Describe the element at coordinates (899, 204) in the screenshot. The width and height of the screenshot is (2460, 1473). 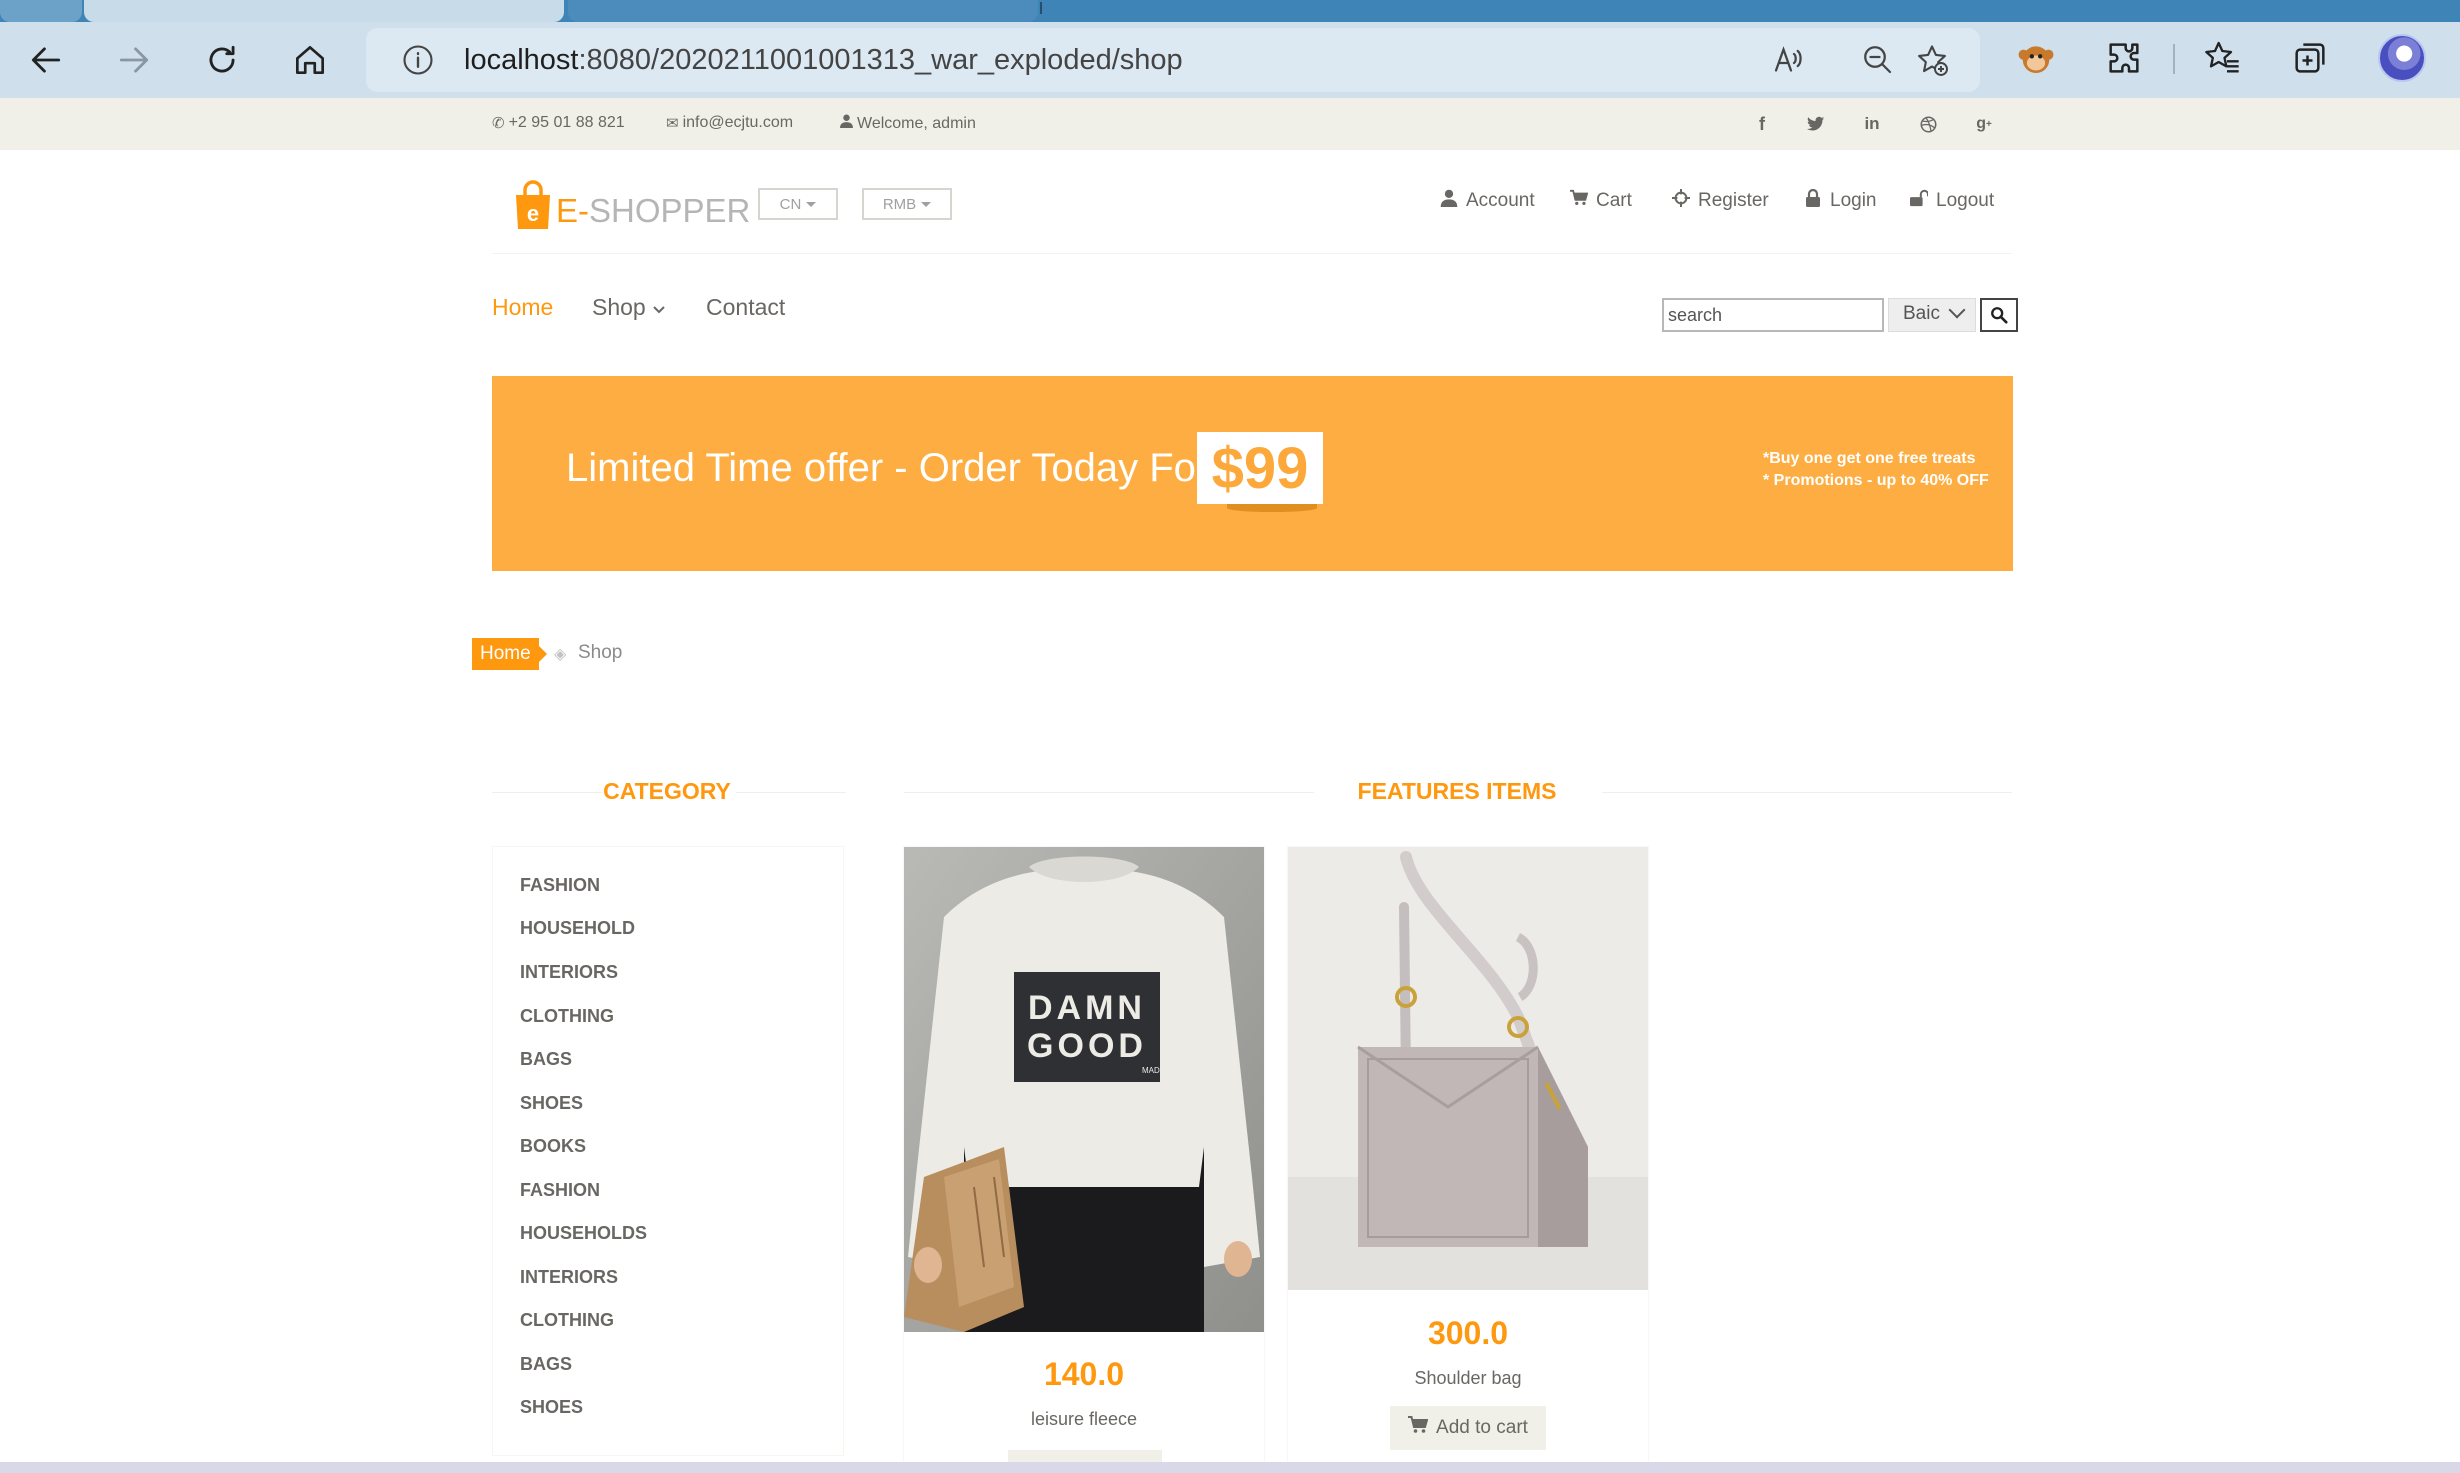
I see `currency-value: RMB` at that location.